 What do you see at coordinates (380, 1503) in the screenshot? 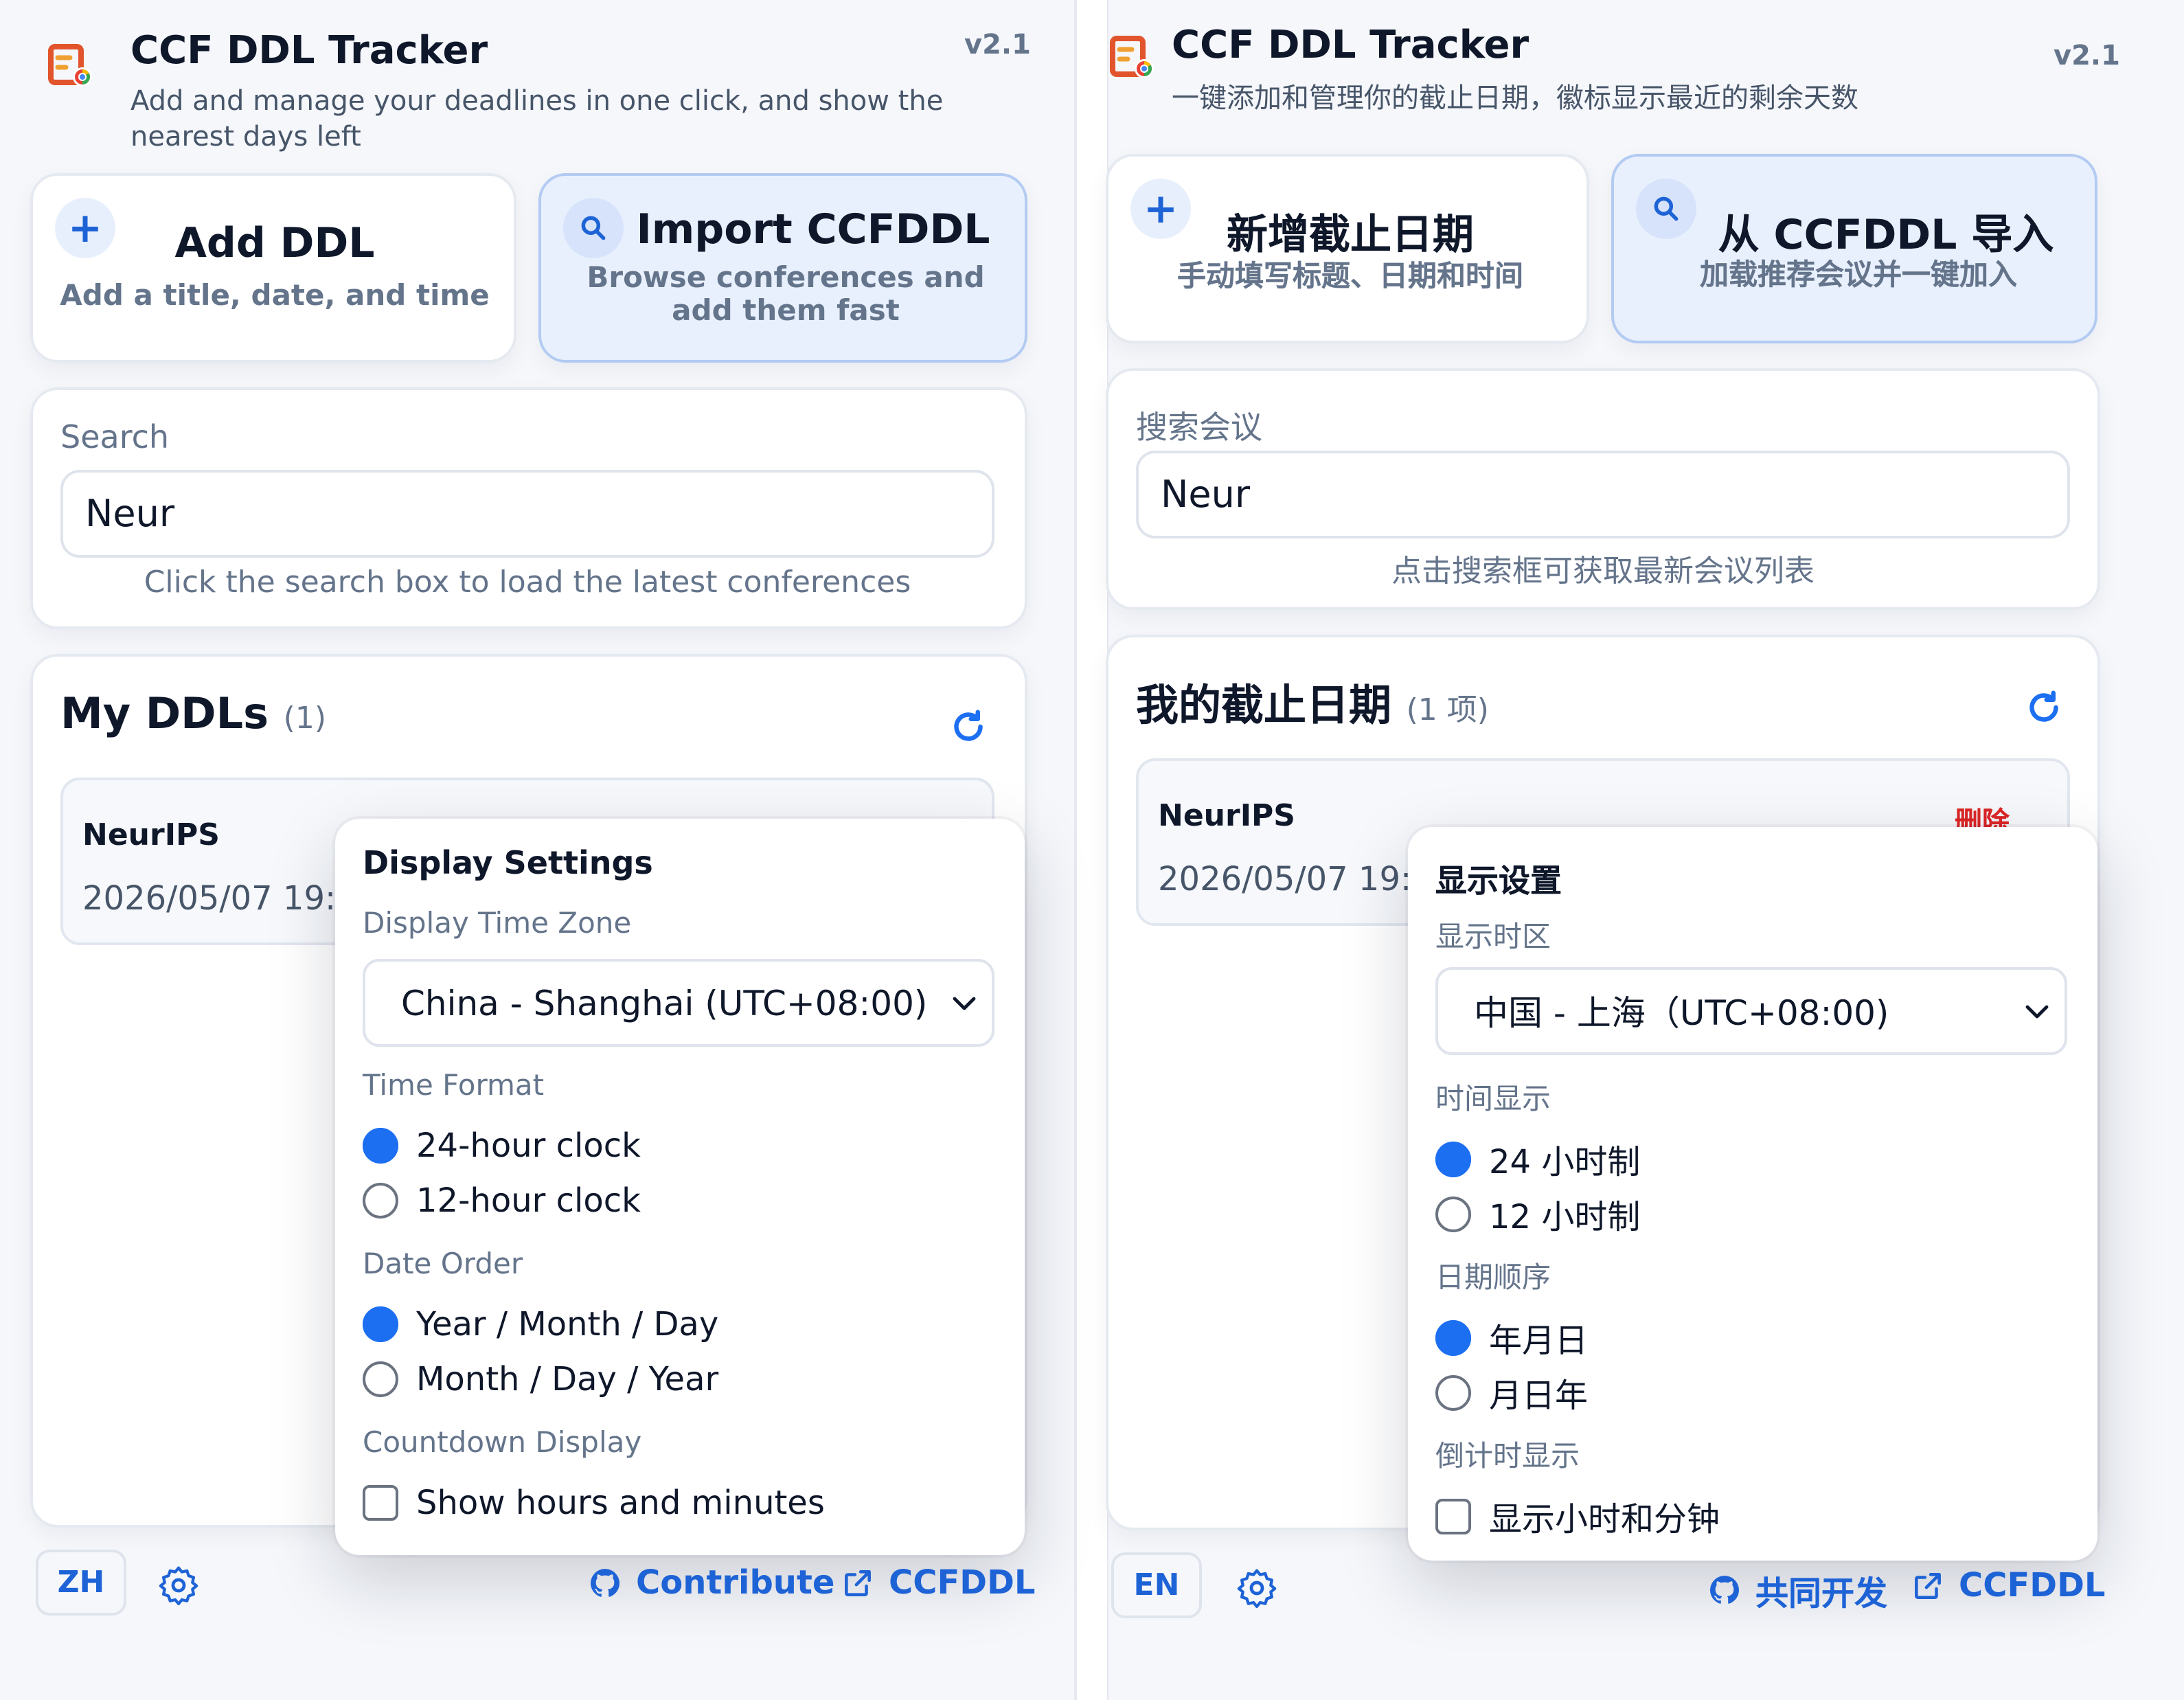
I see `checkbox-unchecked` at bounding box center [380, 1503].